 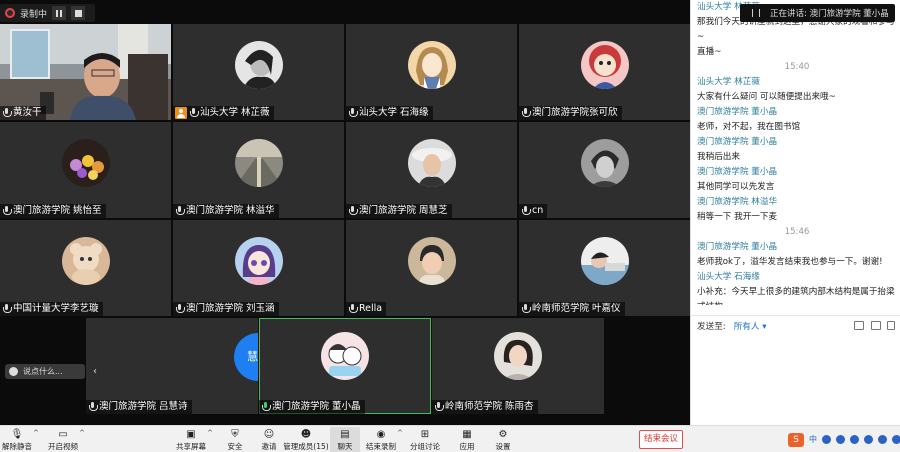 I want to click on participant-namebar: 岭南师范学院 叶嘉仪, so click(x=572, y=309).